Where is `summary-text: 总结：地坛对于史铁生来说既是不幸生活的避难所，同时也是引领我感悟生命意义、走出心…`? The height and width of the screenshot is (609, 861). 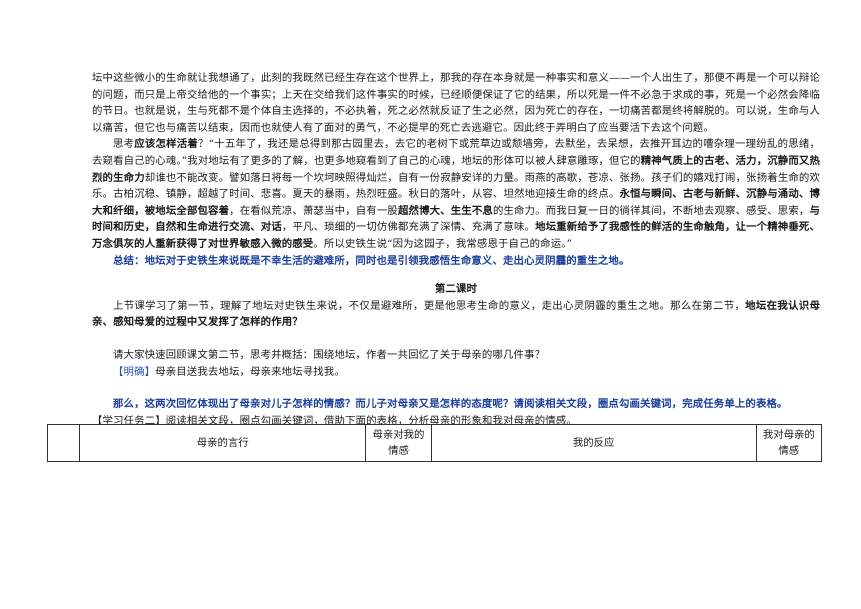 summary-text: 总结：地坛对于史铁生来说既是不幸生活的避难所，同时也是引领我感悟生命意义、走出心… is located at coordinates (371, 260).